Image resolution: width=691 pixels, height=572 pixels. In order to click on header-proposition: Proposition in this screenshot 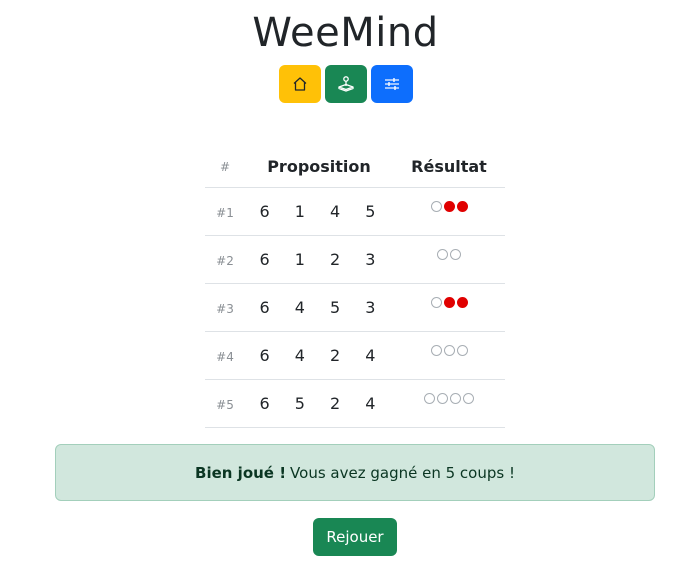, I will do `click(319, 167)`.